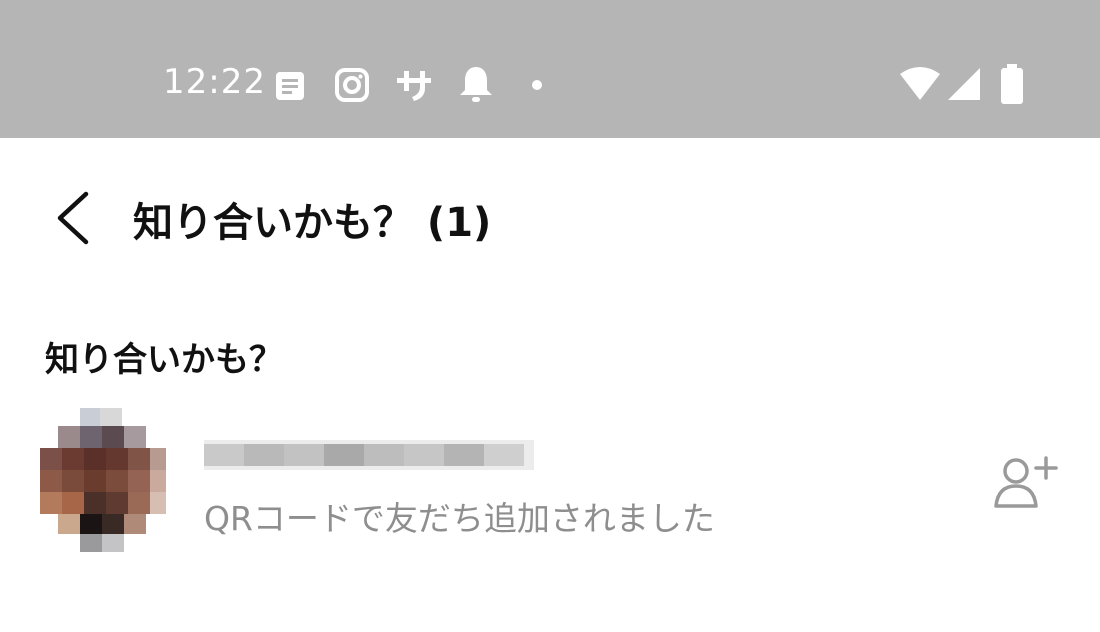 This screenshot has height=632, width=1100. Describe the element at coordinates (290, 86) in the screenshot. I see `notes-icon` at that location.